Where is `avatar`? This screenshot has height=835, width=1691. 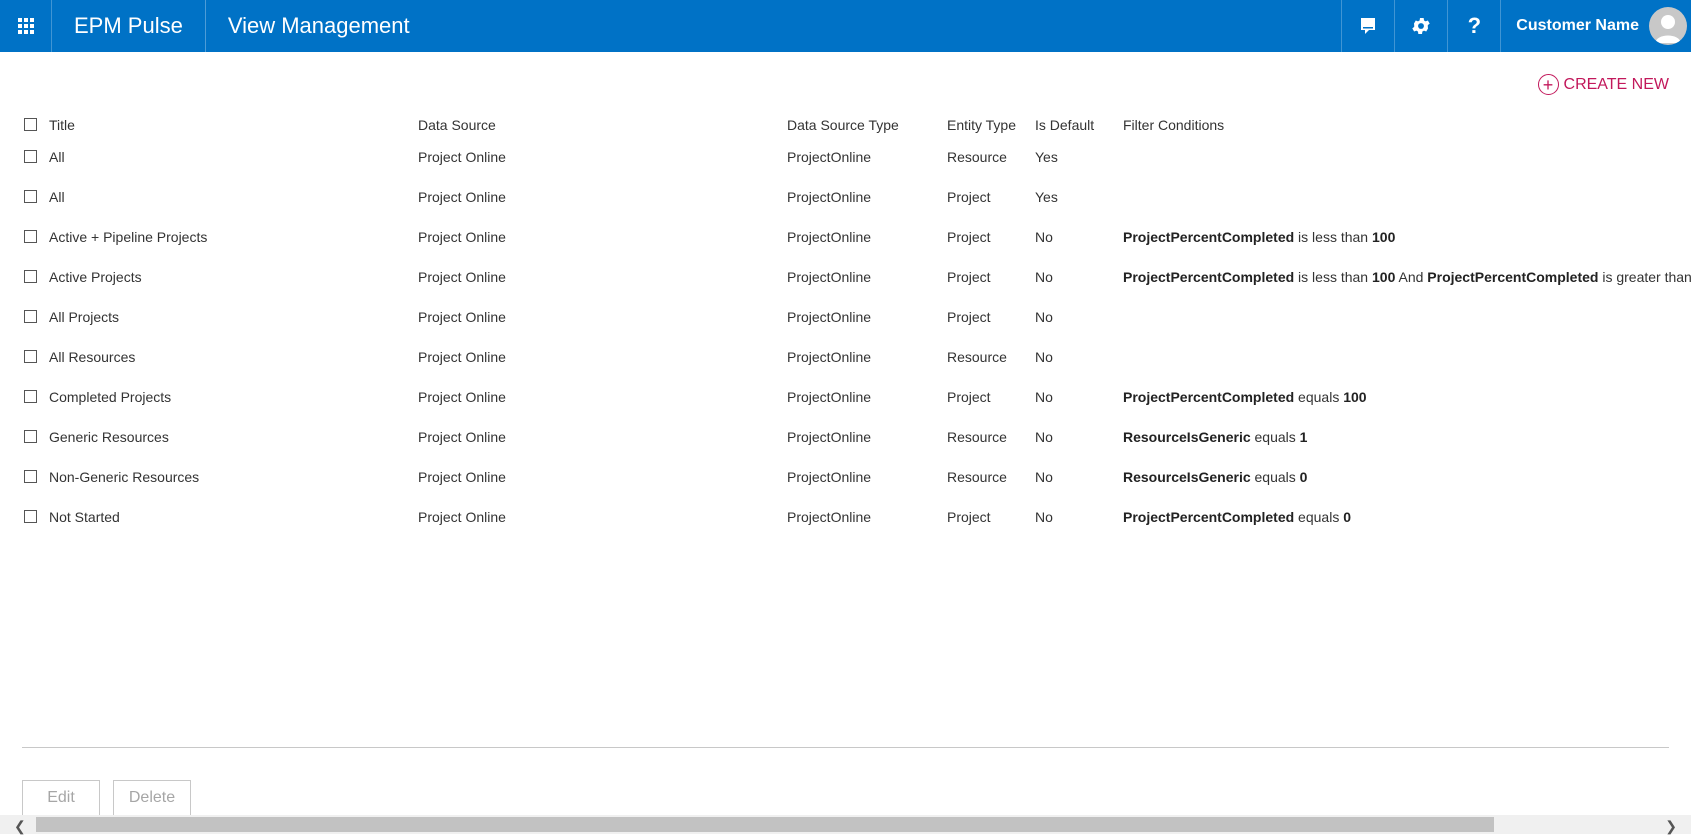 avatar is located at coordinates (1668, 26).